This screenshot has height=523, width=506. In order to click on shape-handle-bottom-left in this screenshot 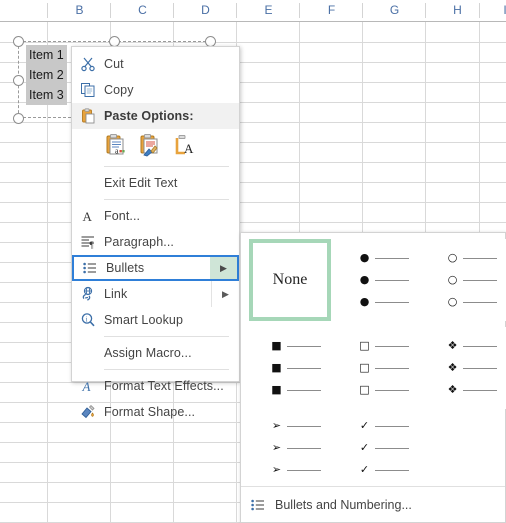, I will do `click(18, 118)`.